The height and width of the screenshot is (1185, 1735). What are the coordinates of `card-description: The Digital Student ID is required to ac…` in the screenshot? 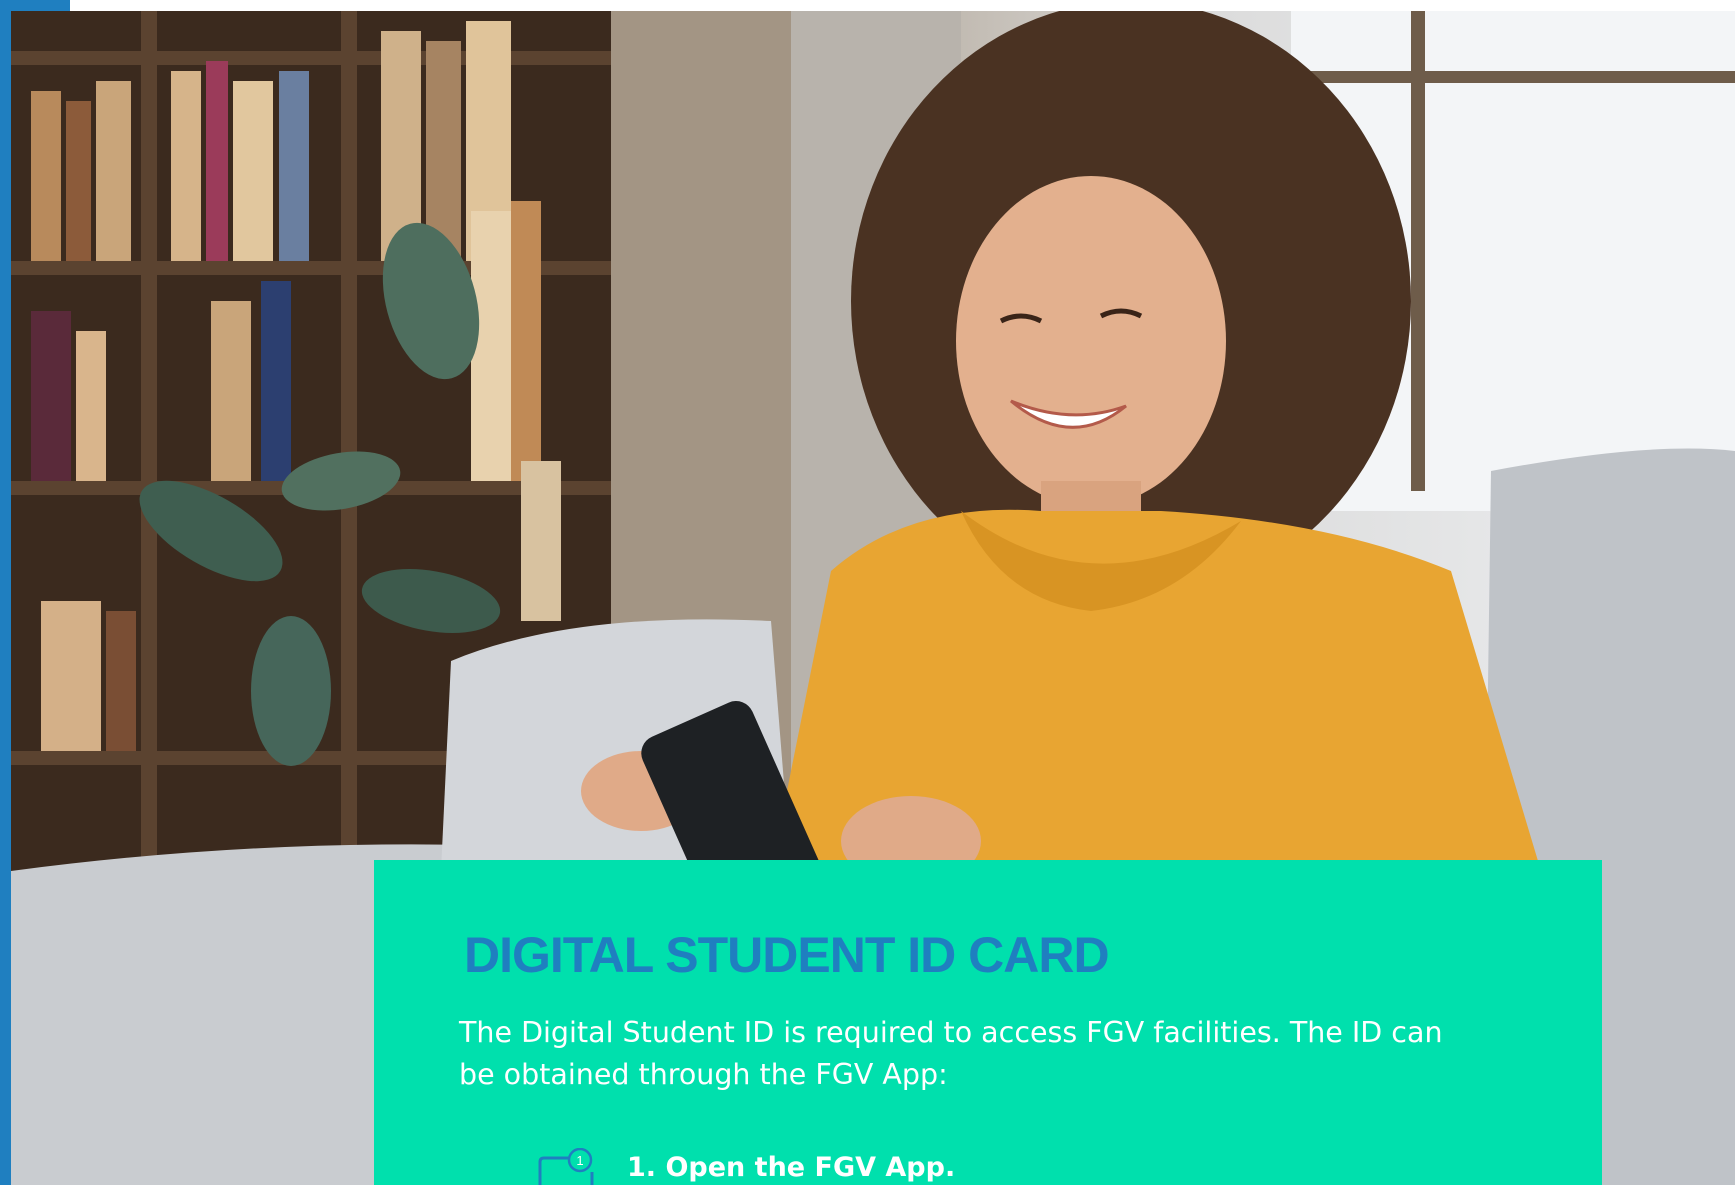 It's located at (999, 1054).